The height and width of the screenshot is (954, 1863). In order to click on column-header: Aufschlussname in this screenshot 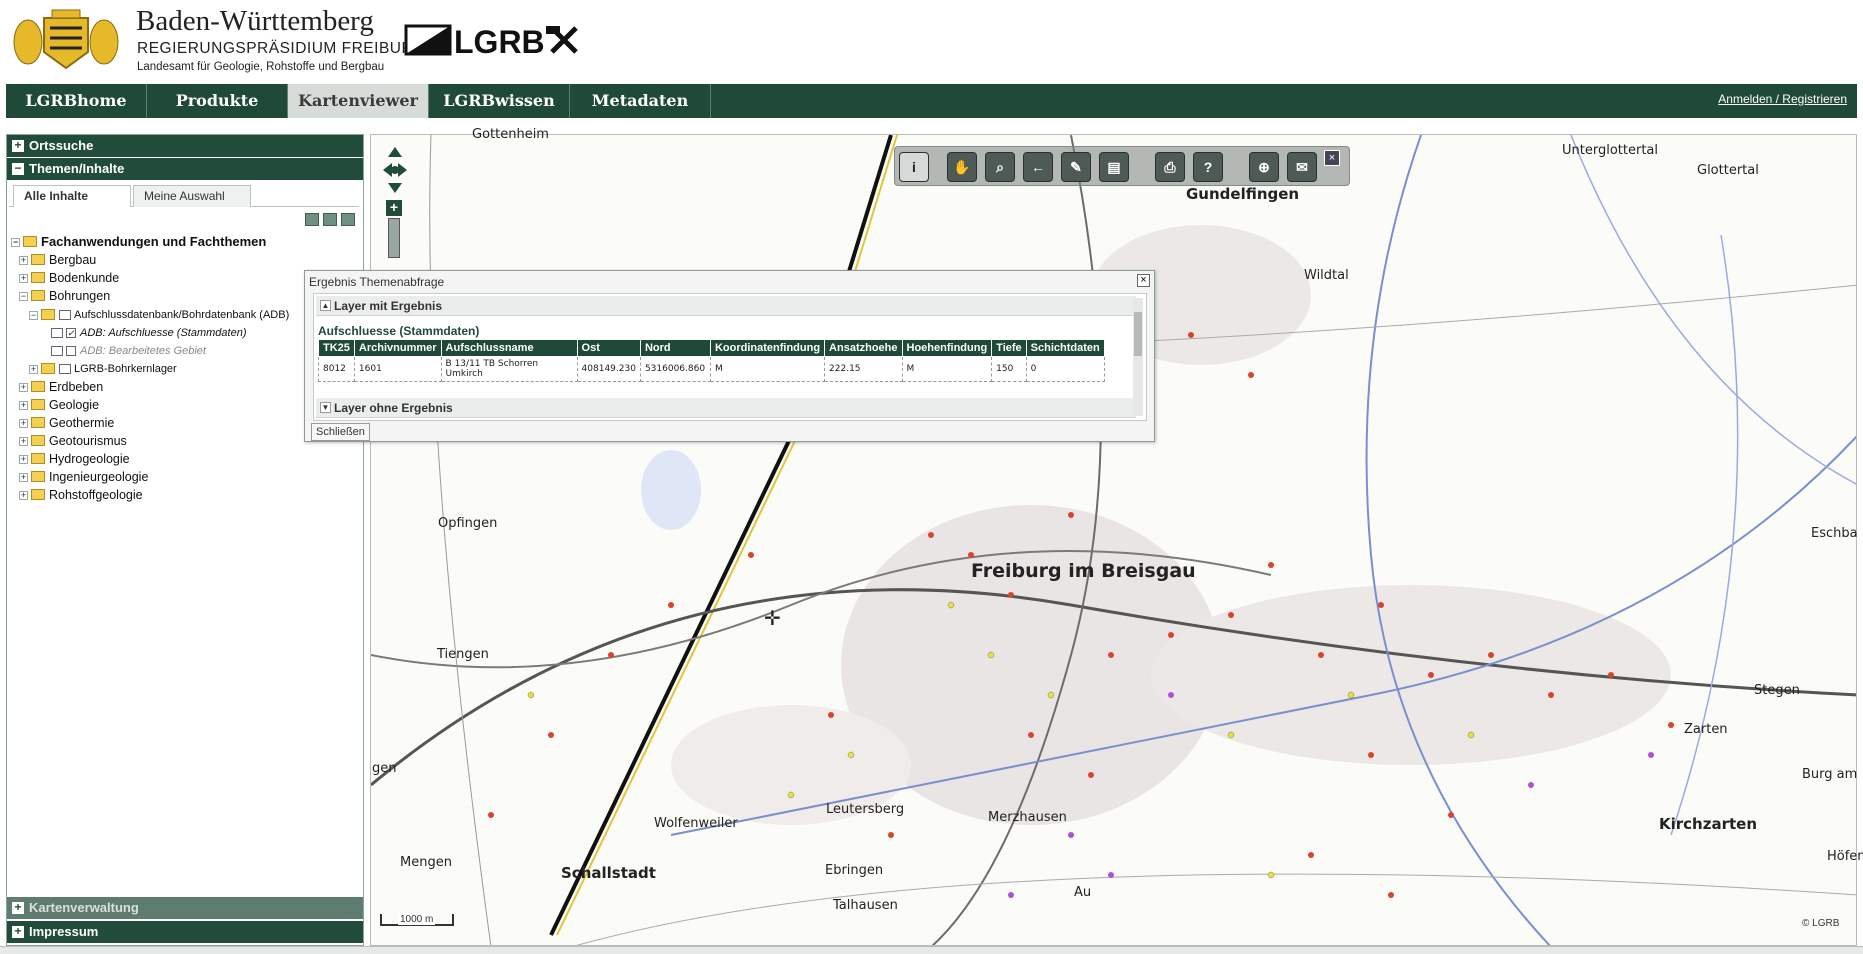, I will do `click(509, 348)`.